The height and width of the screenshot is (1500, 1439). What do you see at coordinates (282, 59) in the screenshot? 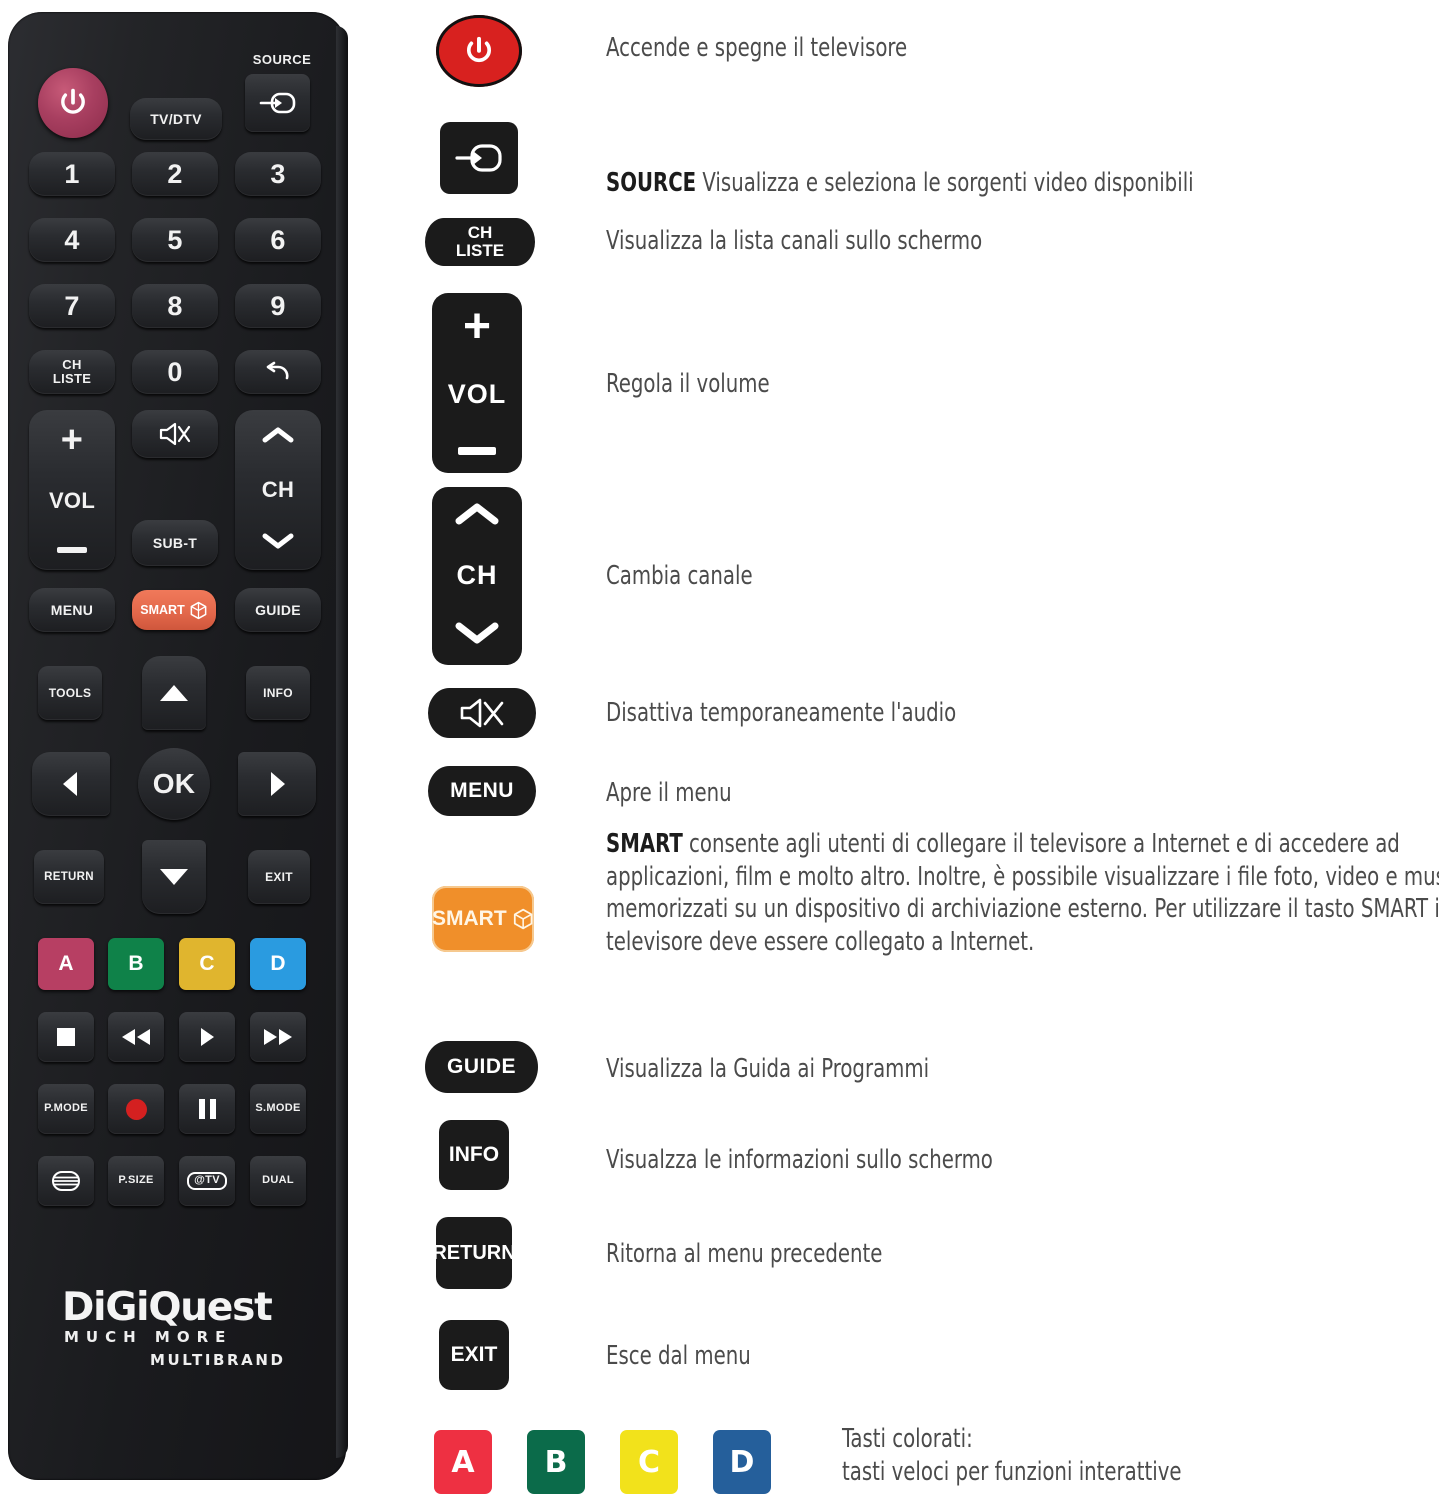
I see `remote-source-label: SOURCE` at bounding box center [282, 59].